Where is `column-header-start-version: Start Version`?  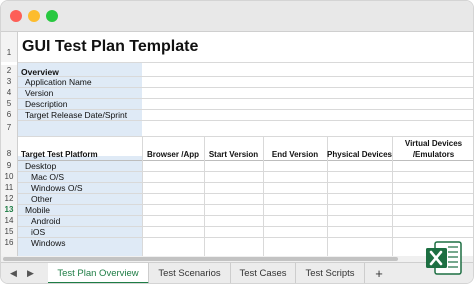 column-header-start-version: Start Version is located at coordinates (233, 154).